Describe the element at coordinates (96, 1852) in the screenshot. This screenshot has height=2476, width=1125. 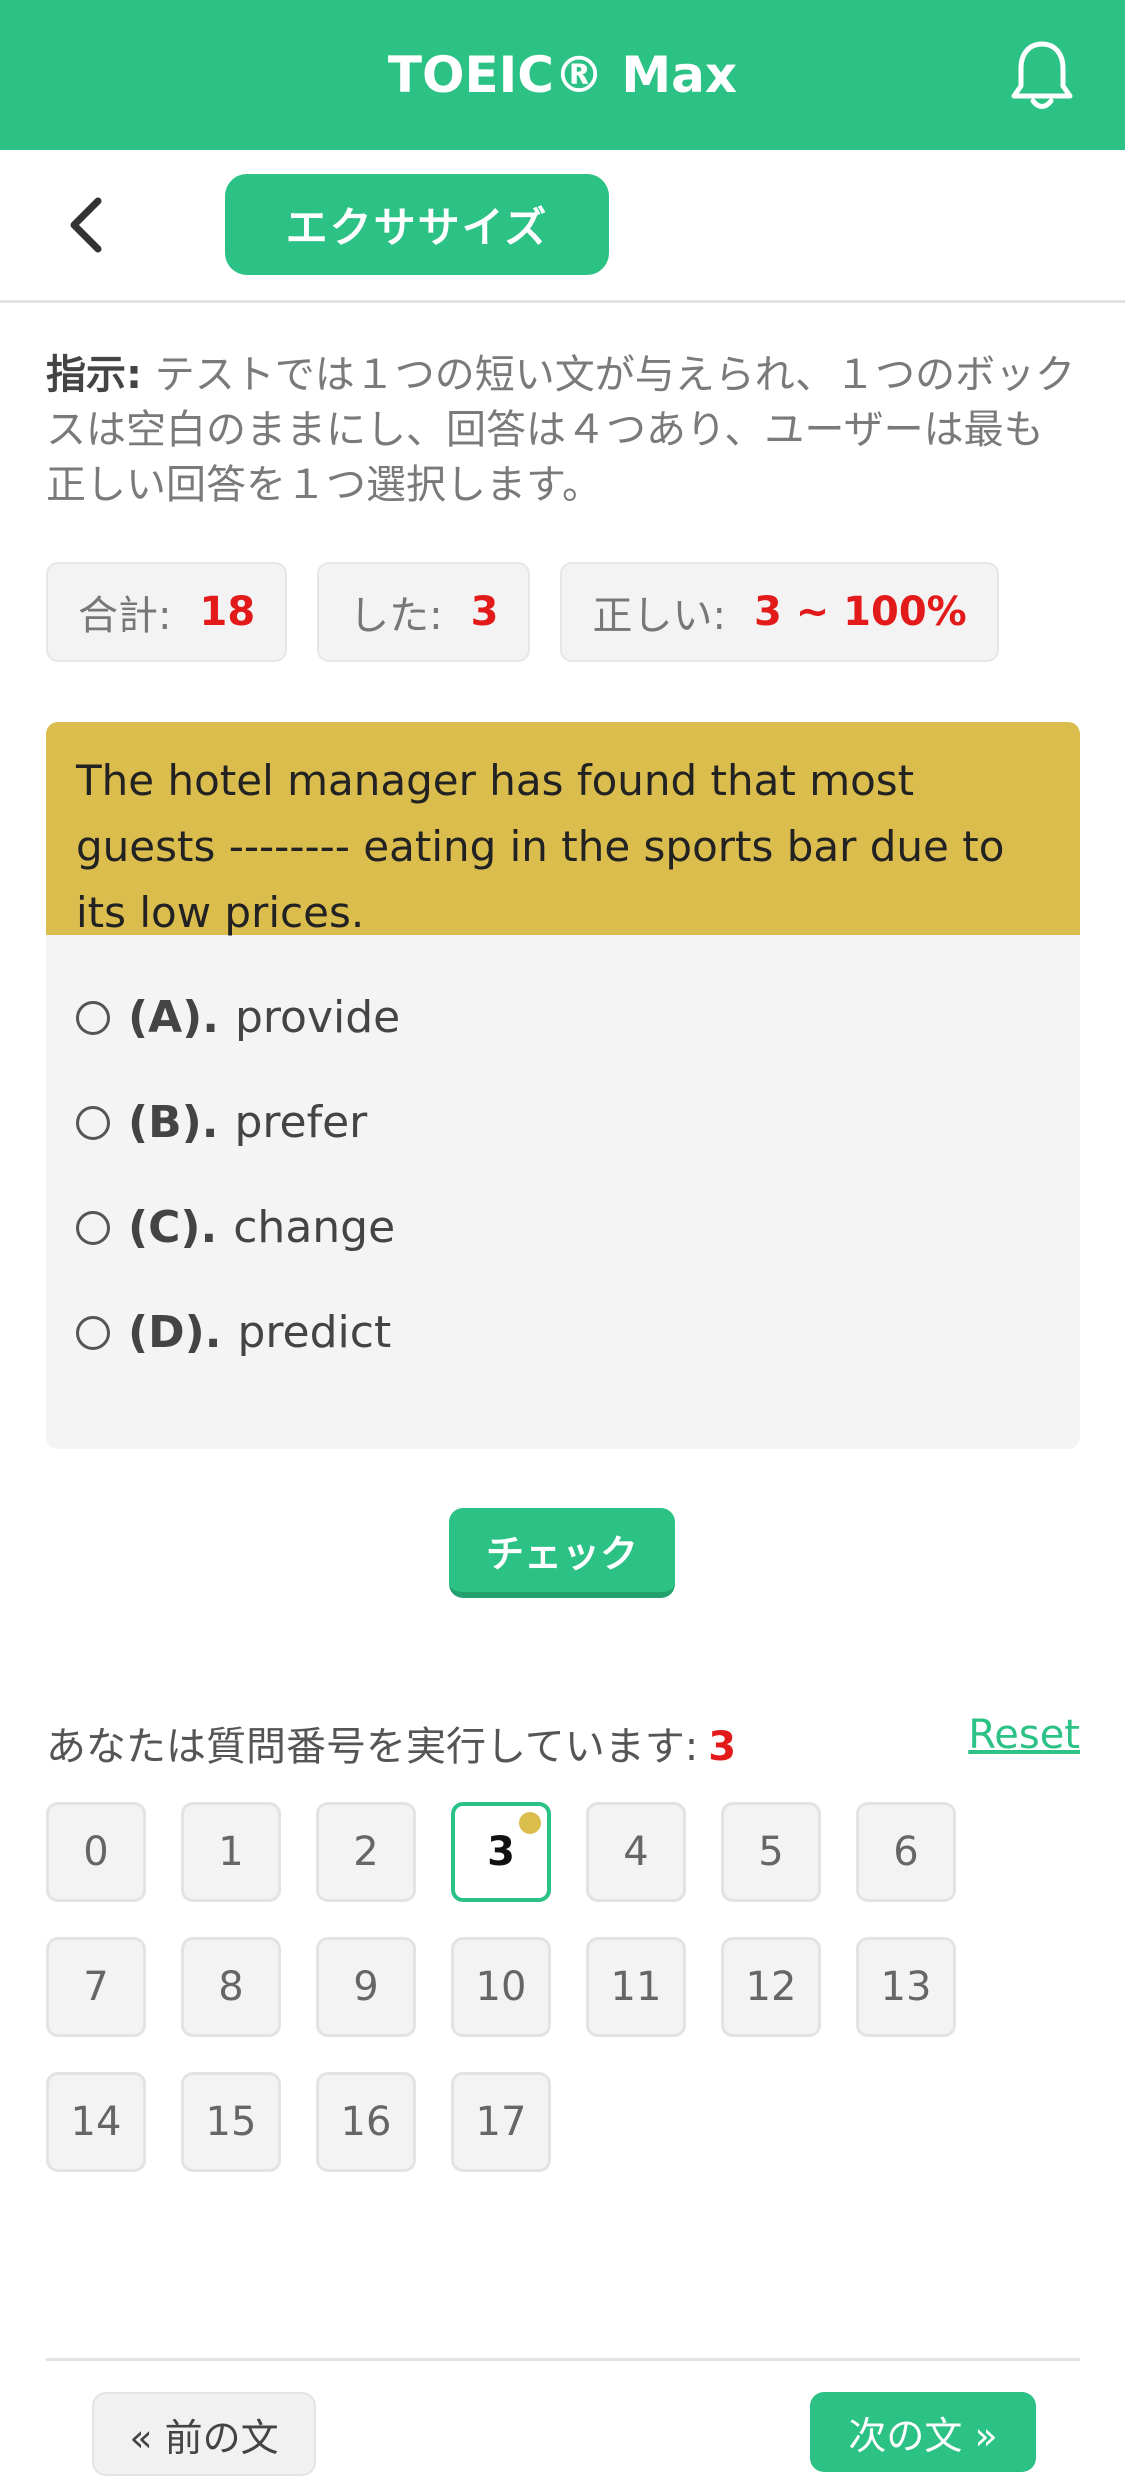
I see `question-number-button: 0` at that location.